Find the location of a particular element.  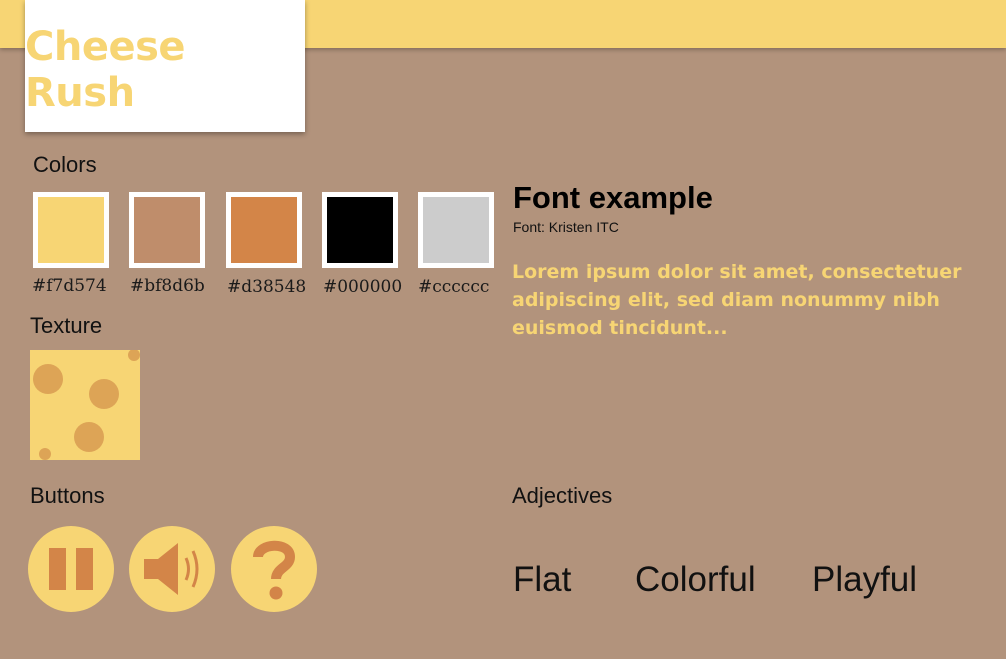

colors-heading: Colors is located at coordinates (65, 164).